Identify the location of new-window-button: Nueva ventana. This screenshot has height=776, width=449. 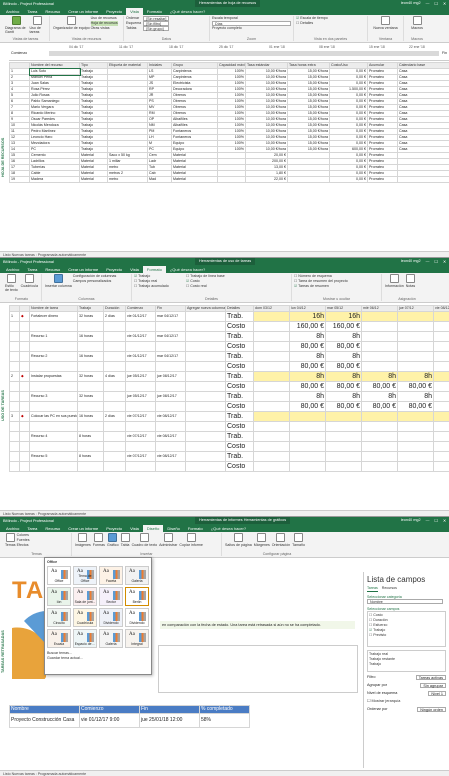
(385, 23).